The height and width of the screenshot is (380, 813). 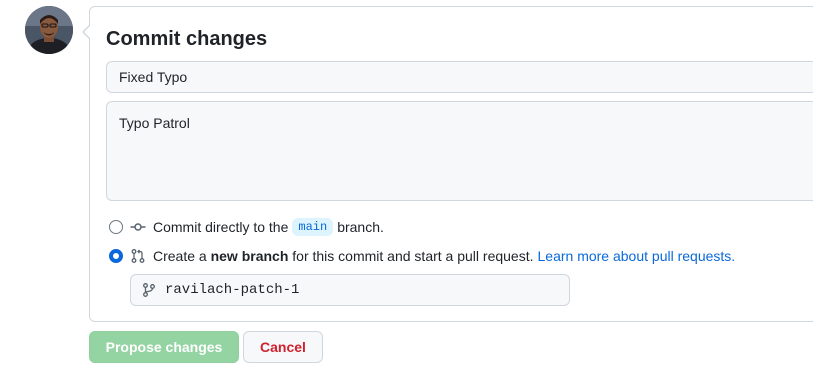 What do you see at coordinates (313, 227) in the screenshot?
I see `branch-name-chip: main` at bounding box center [313, 227].